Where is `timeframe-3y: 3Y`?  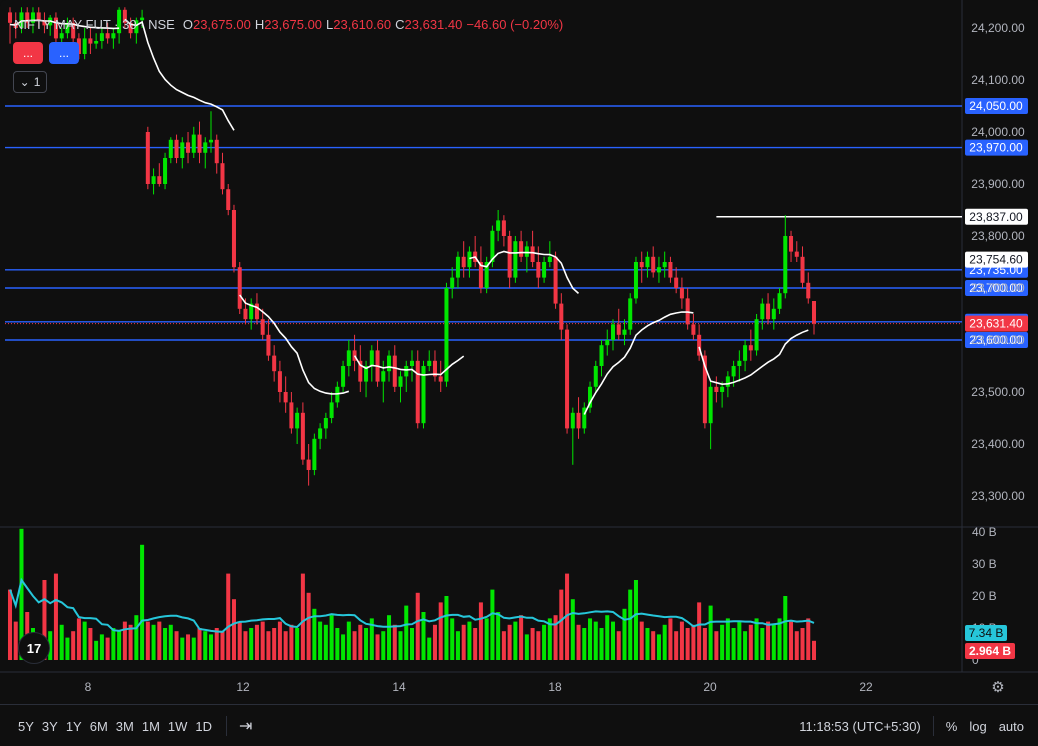
timeframe-3y: 3Y is located at coordinates (50, 726).